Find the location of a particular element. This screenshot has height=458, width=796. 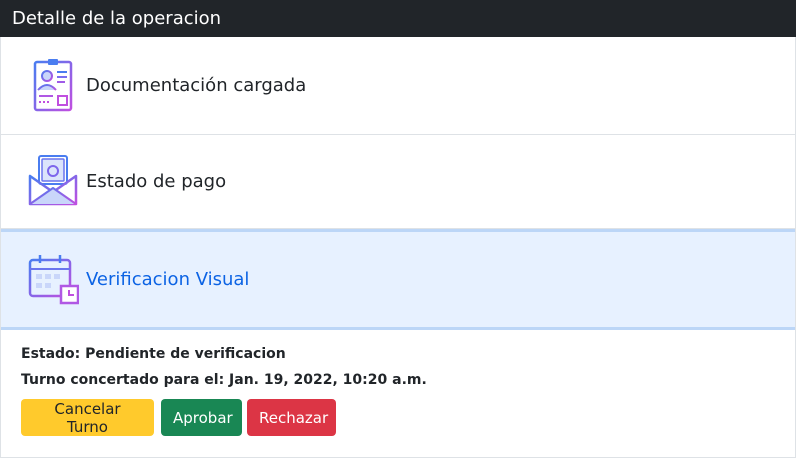

approve-button: Aprobar is located at coordinates (201, 417).